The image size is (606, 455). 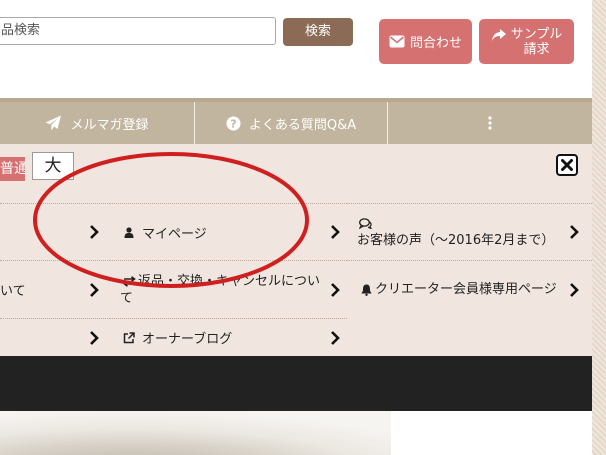 I want to click on menu-item-owner-blog: オーナーブログ, so click(x=228, y=337).